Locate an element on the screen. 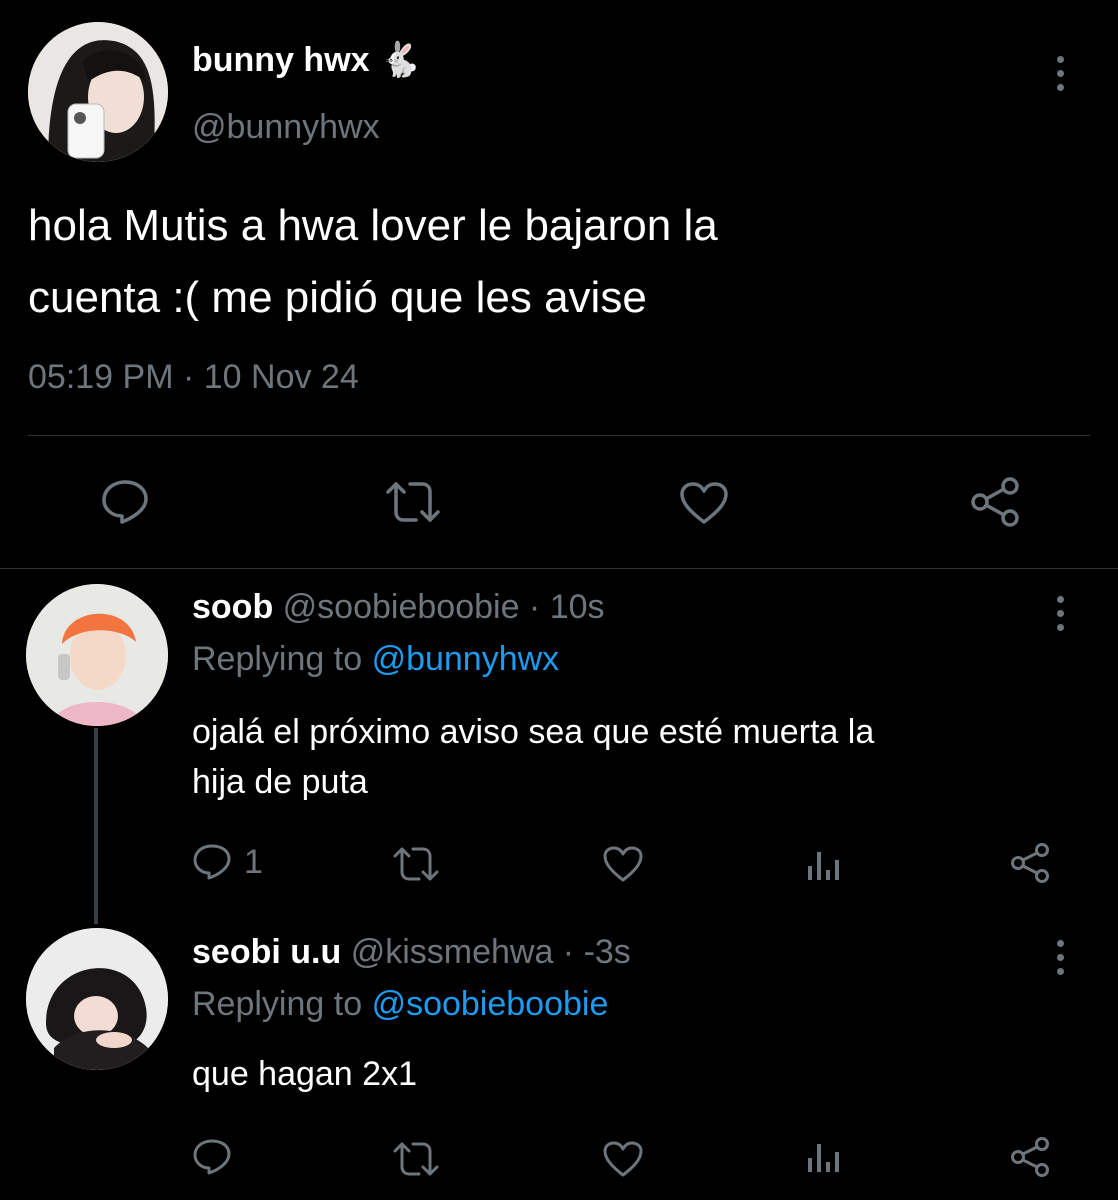  replying-to-link: @bunnyhwx is located at coordinates (466, 659).